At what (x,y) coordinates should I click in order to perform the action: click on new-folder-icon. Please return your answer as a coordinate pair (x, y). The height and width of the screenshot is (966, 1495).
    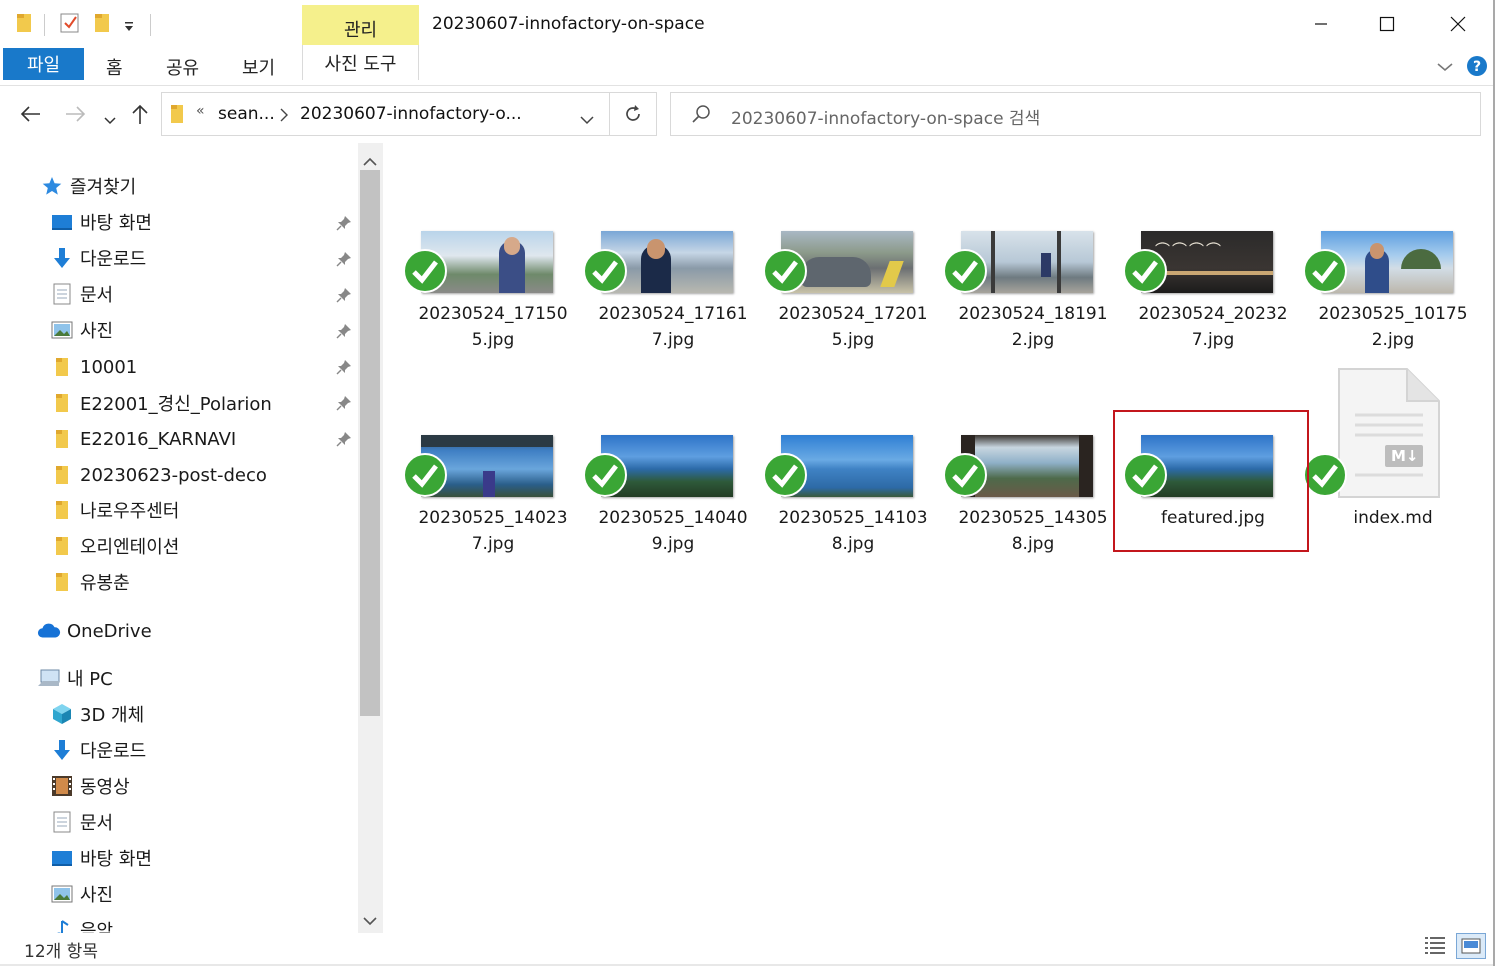
    Looking at the image, I should click on (102, 25).